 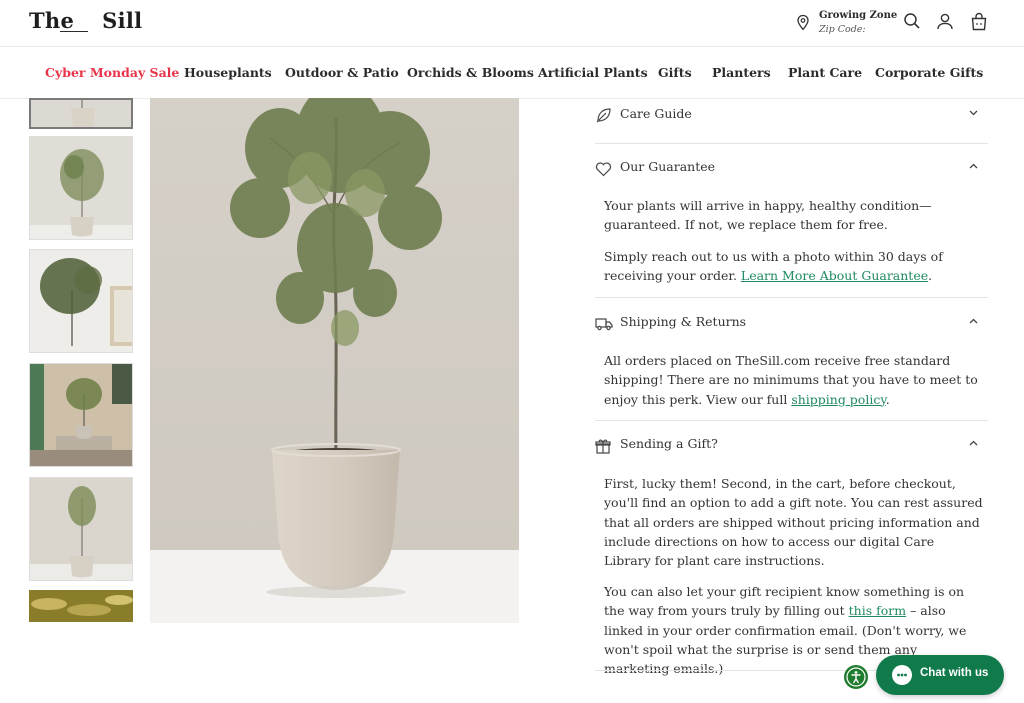 I want to click on nav-item-cyber-monday-sale: Cyber Monday Sale, so click(x=112, y=72).